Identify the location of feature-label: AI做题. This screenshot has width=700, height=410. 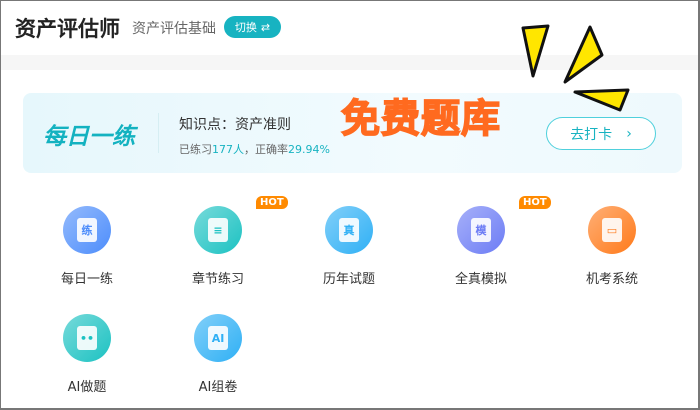
(87, 387).